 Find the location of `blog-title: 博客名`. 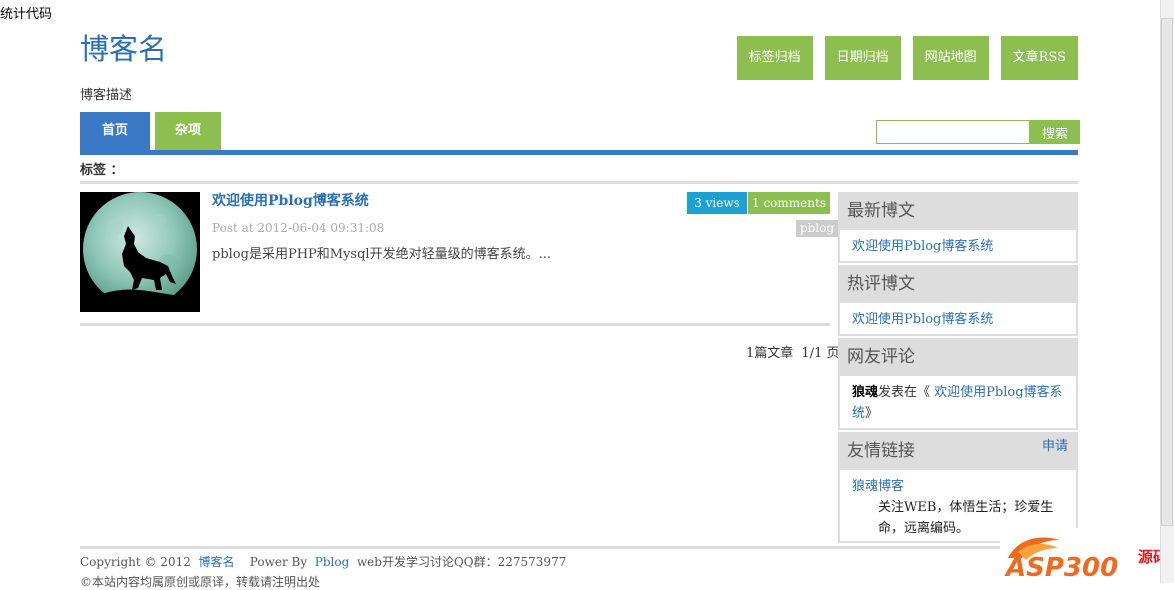

blog-title: 博客名 is located at coordinates (123, 47).